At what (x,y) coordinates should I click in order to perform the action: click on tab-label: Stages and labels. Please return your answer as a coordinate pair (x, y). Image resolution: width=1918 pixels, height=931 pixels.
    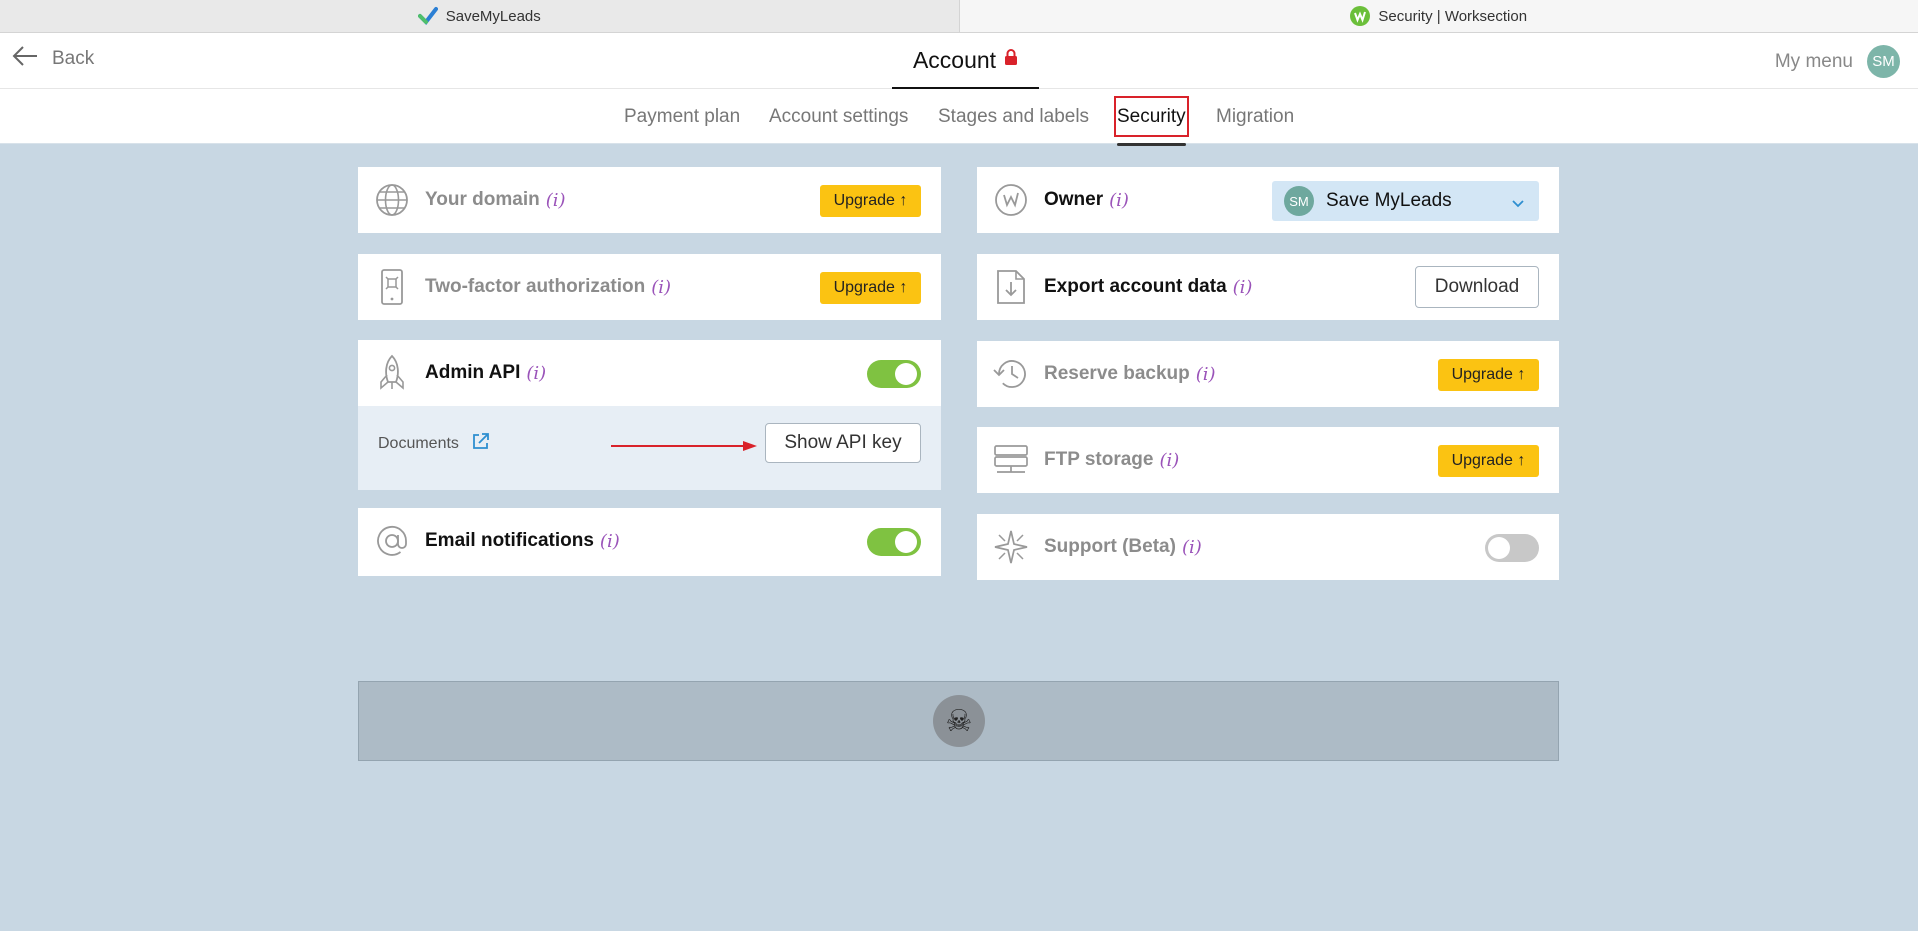
    Looking at the image, I should click on (1014, 116).